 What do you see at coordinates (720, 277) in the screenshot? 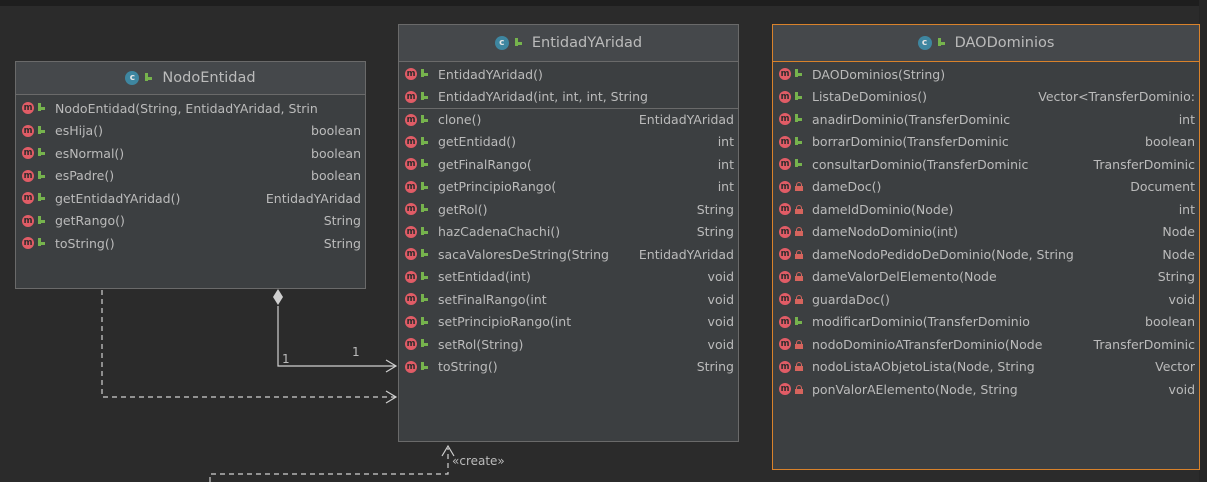
I see `method-return-type: void` at bounding box center [720, 277].